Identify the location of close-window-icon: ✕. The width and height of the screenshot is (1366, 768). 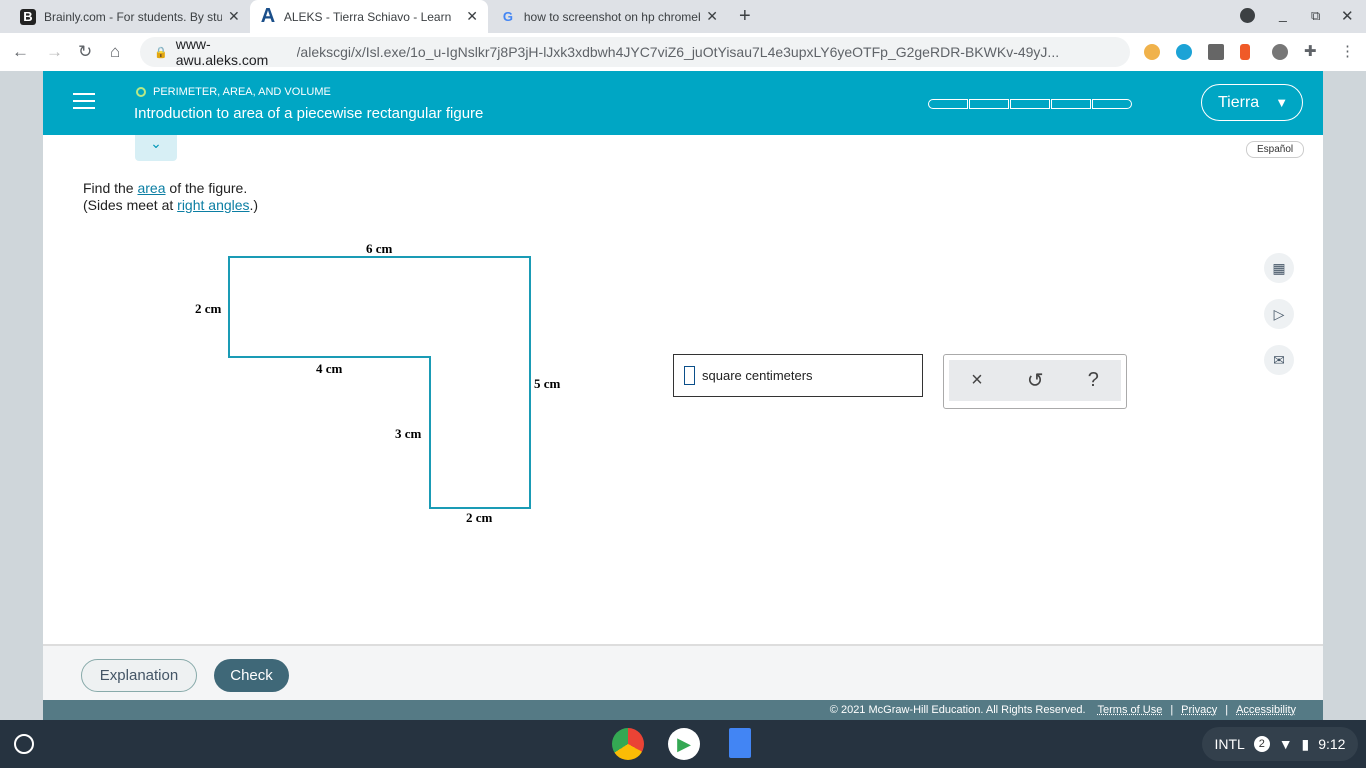
(1347, 16).